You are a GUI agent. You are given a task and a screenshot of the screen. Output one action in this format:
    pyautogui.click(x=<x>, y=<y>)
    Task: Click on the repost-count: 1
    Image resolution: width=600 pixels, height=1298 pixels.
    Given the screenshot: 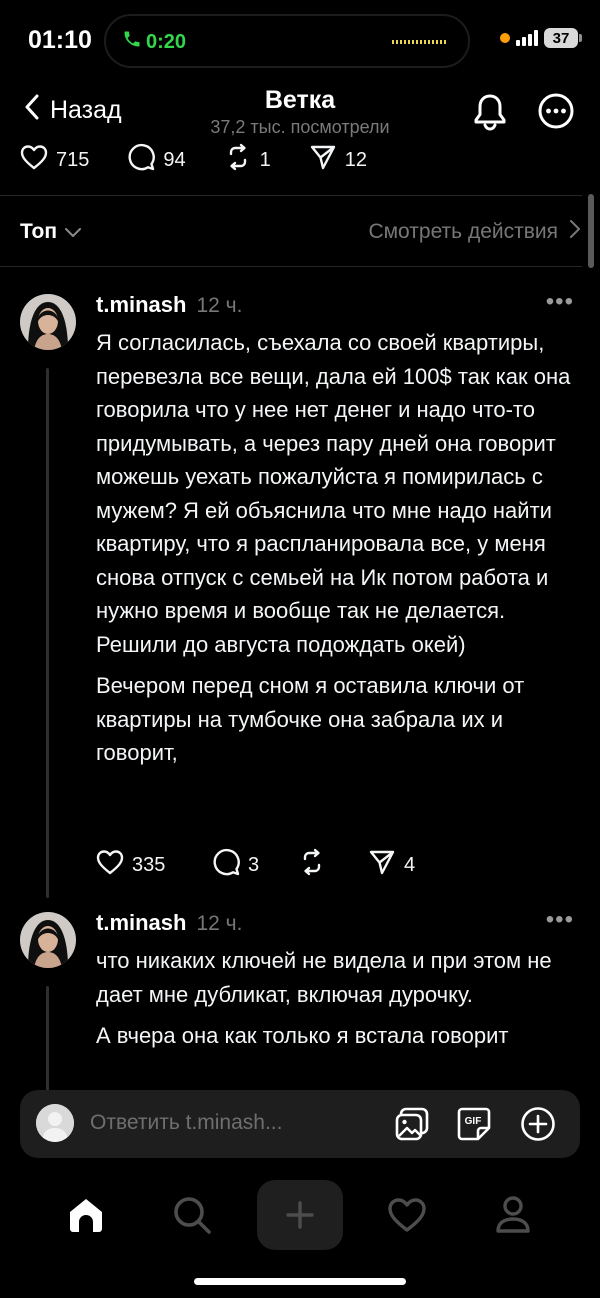 What is the action you would take?
    pyautogui.click(x=265, y=159)
    